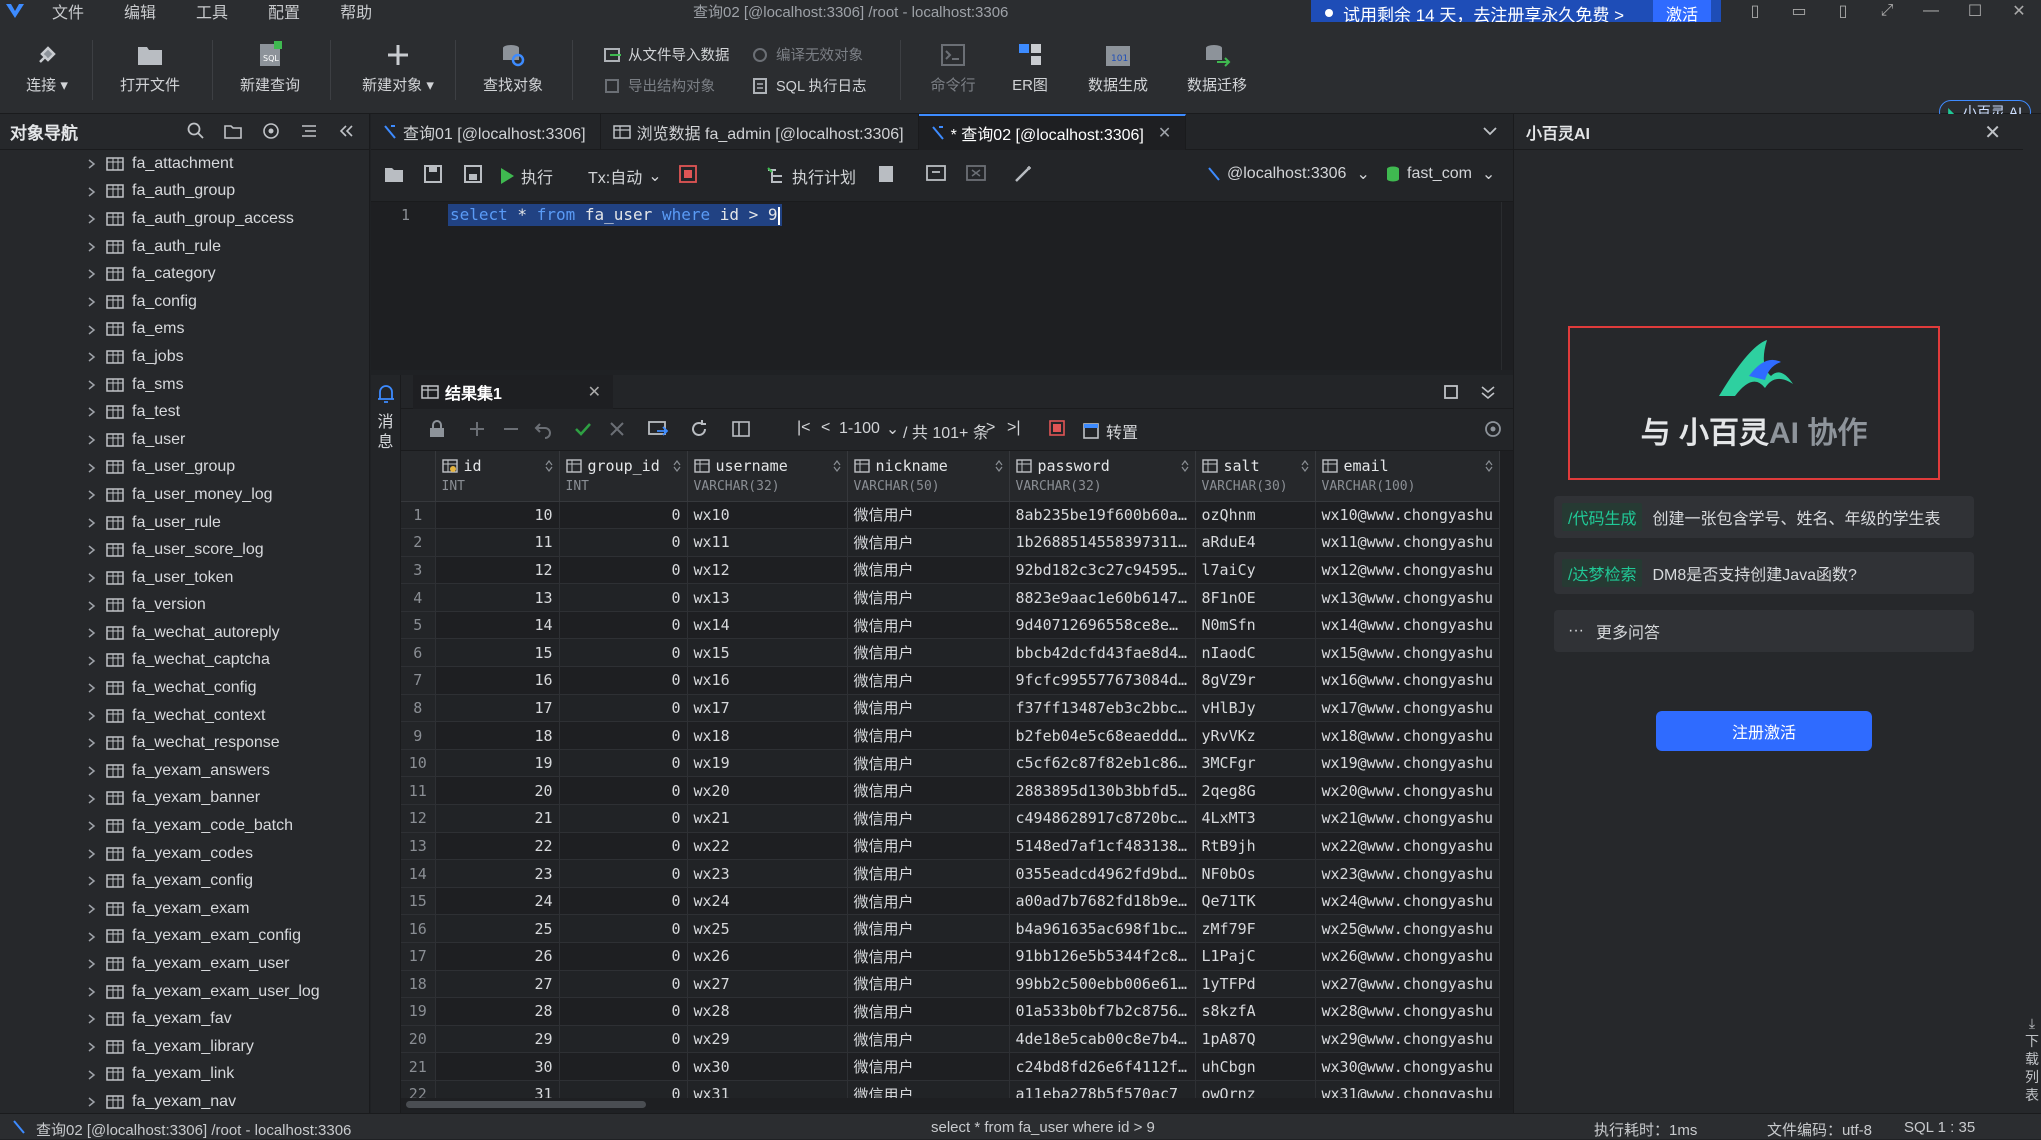 Image resolution: width=2041 pixels, height=1140 pixels. Describe the element at coordinates (1255, 735) in the screenshot. I see `cell-salt: yRvVKz` at that location.